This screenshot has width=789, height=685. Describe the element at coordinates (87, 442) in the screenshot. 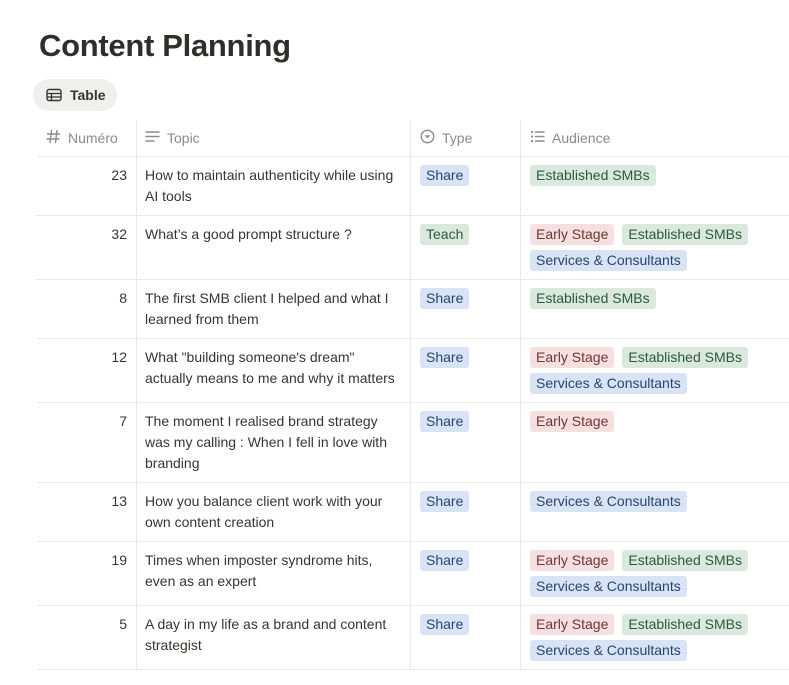

I see `numero-cell: 7` at that location.